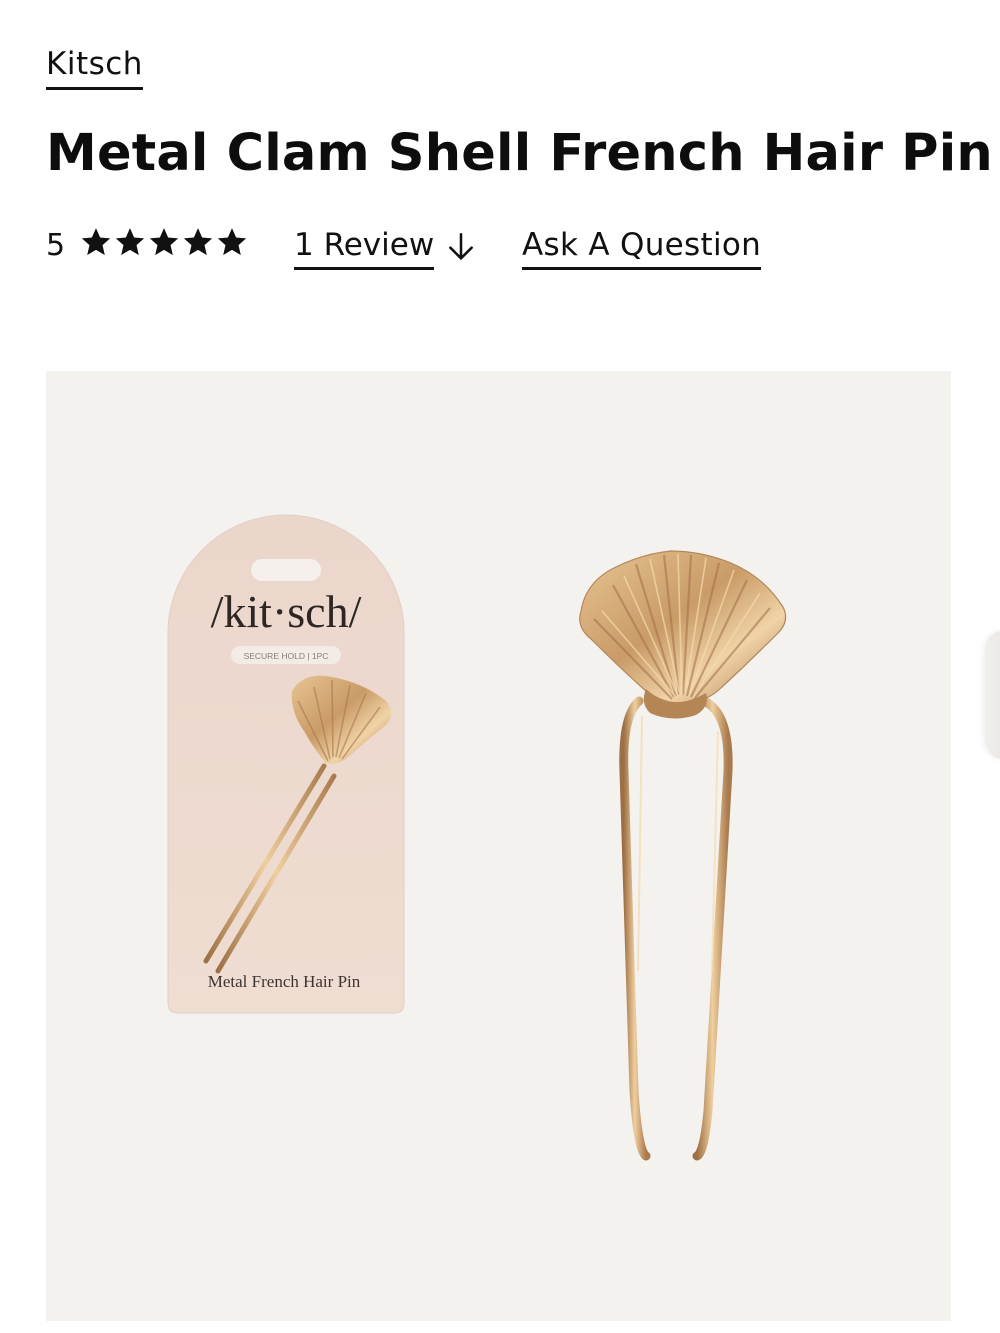 The width and height of the screenshot is (1000, 1333). What do you see at coordinates (284, 981) in the screenshot?
I see `package-product-name: Metal French Hair Pin` at bounding box center [284, 981].